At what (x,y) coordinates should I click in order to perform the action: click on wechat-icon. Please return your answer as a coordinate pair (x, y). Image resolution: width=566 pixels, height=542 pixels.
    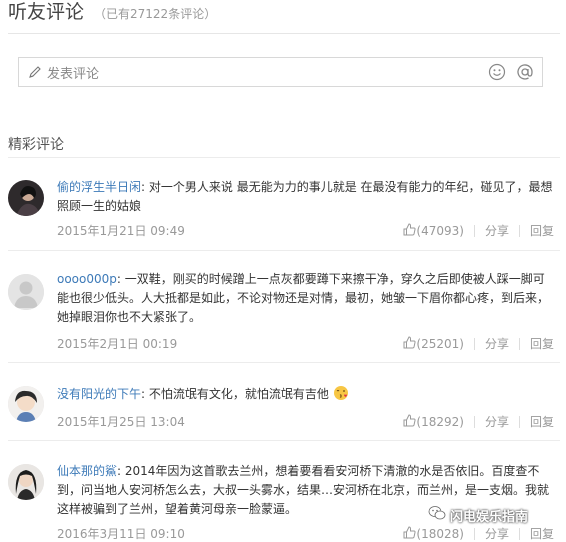
    Looking at the image, I should click on (437, 515).